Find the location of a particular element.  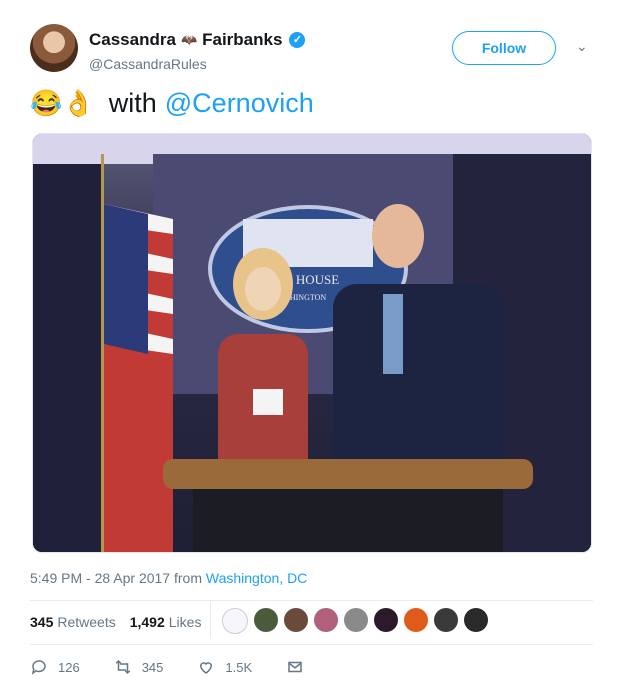

tweet-text: 😂👌 with @Cernovich is located at coordinates (172, 103).